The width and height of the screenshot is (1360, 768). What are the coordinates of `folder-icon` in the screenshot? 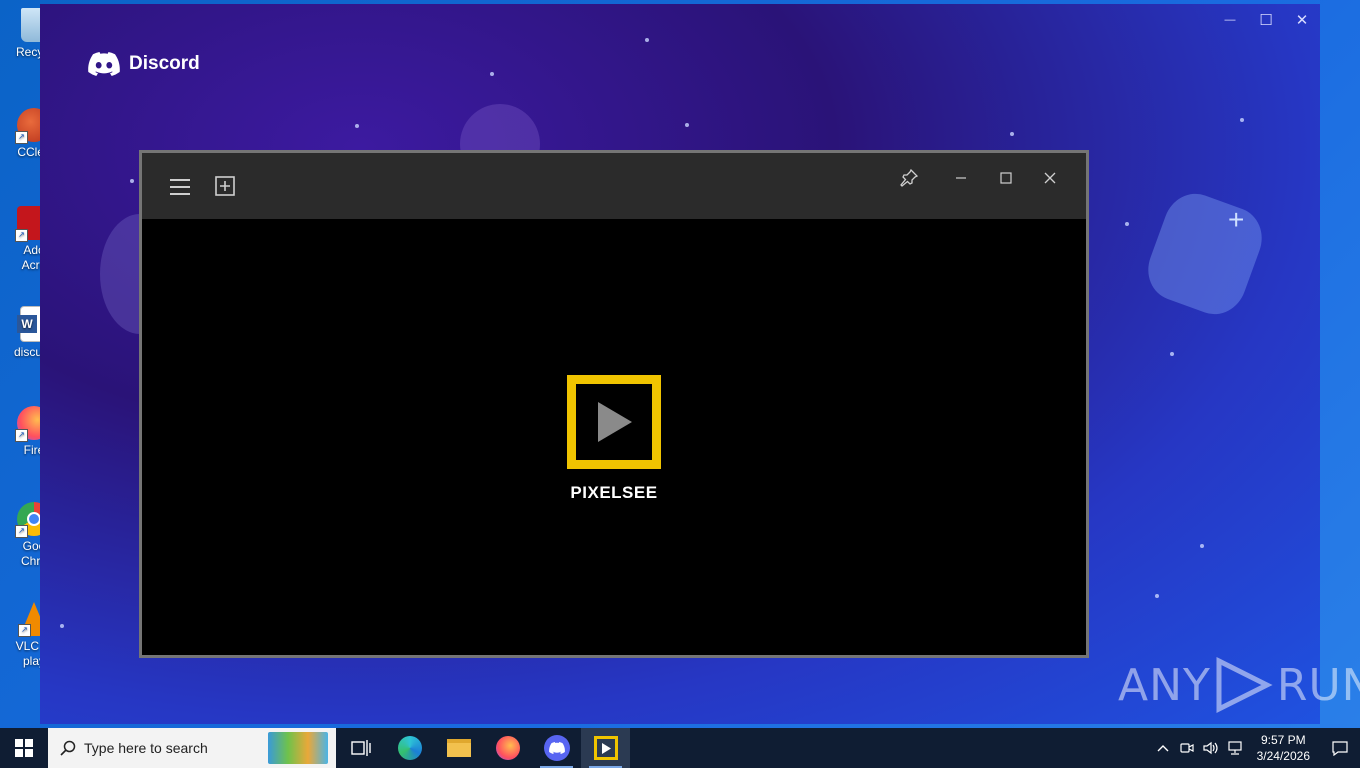 It's located at (458, 748).